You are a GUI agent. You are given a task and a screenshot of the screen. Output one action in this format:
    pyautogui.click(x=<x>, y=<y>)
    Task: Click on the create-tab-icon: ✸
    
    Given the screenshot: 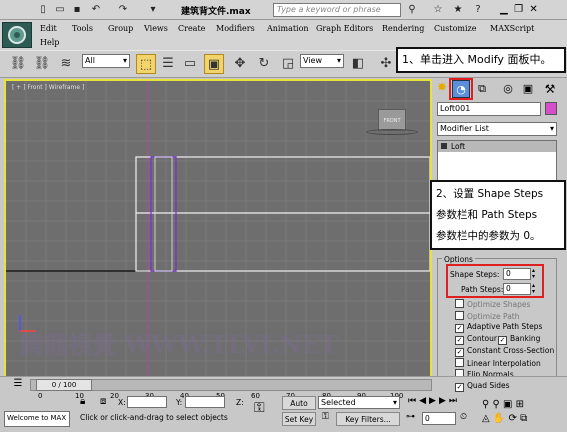 What is the action you would take?
    pyautogui.click(x=442, y=89)
    